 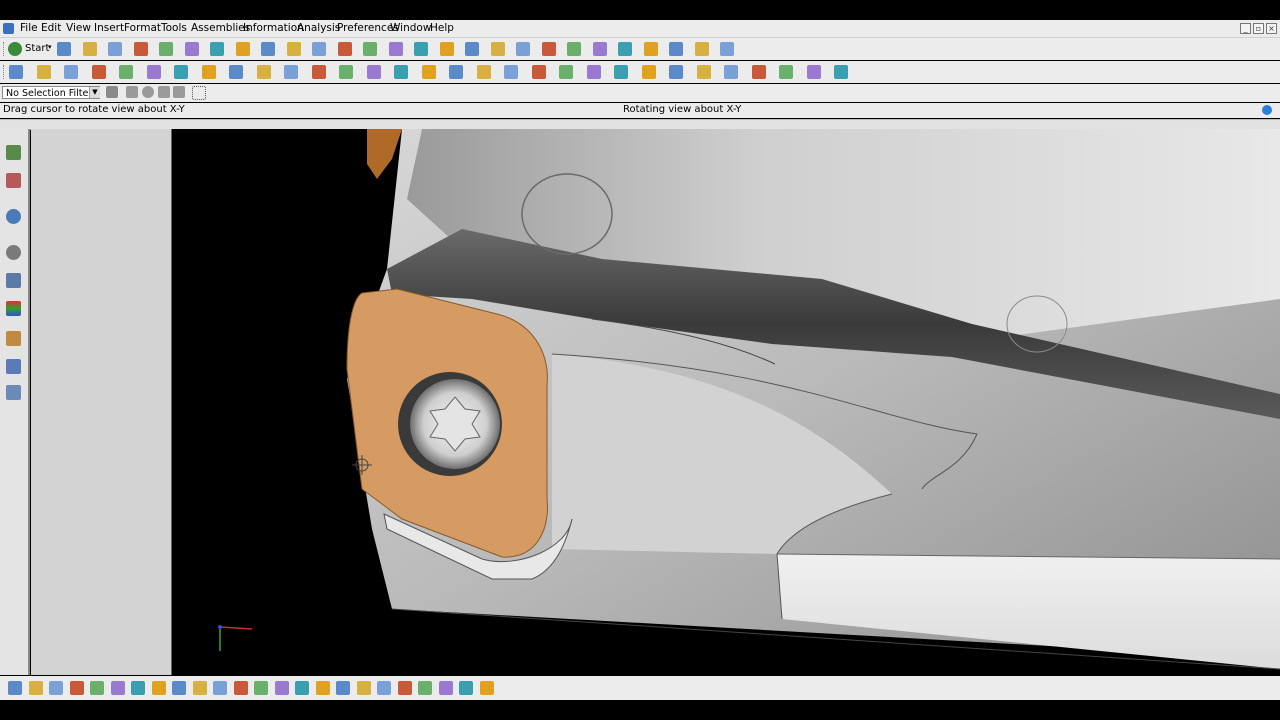 What do you see at coordinates (78, 28) in the screenshot?
I see `menu-view: View` at bounding box center [78, 28].